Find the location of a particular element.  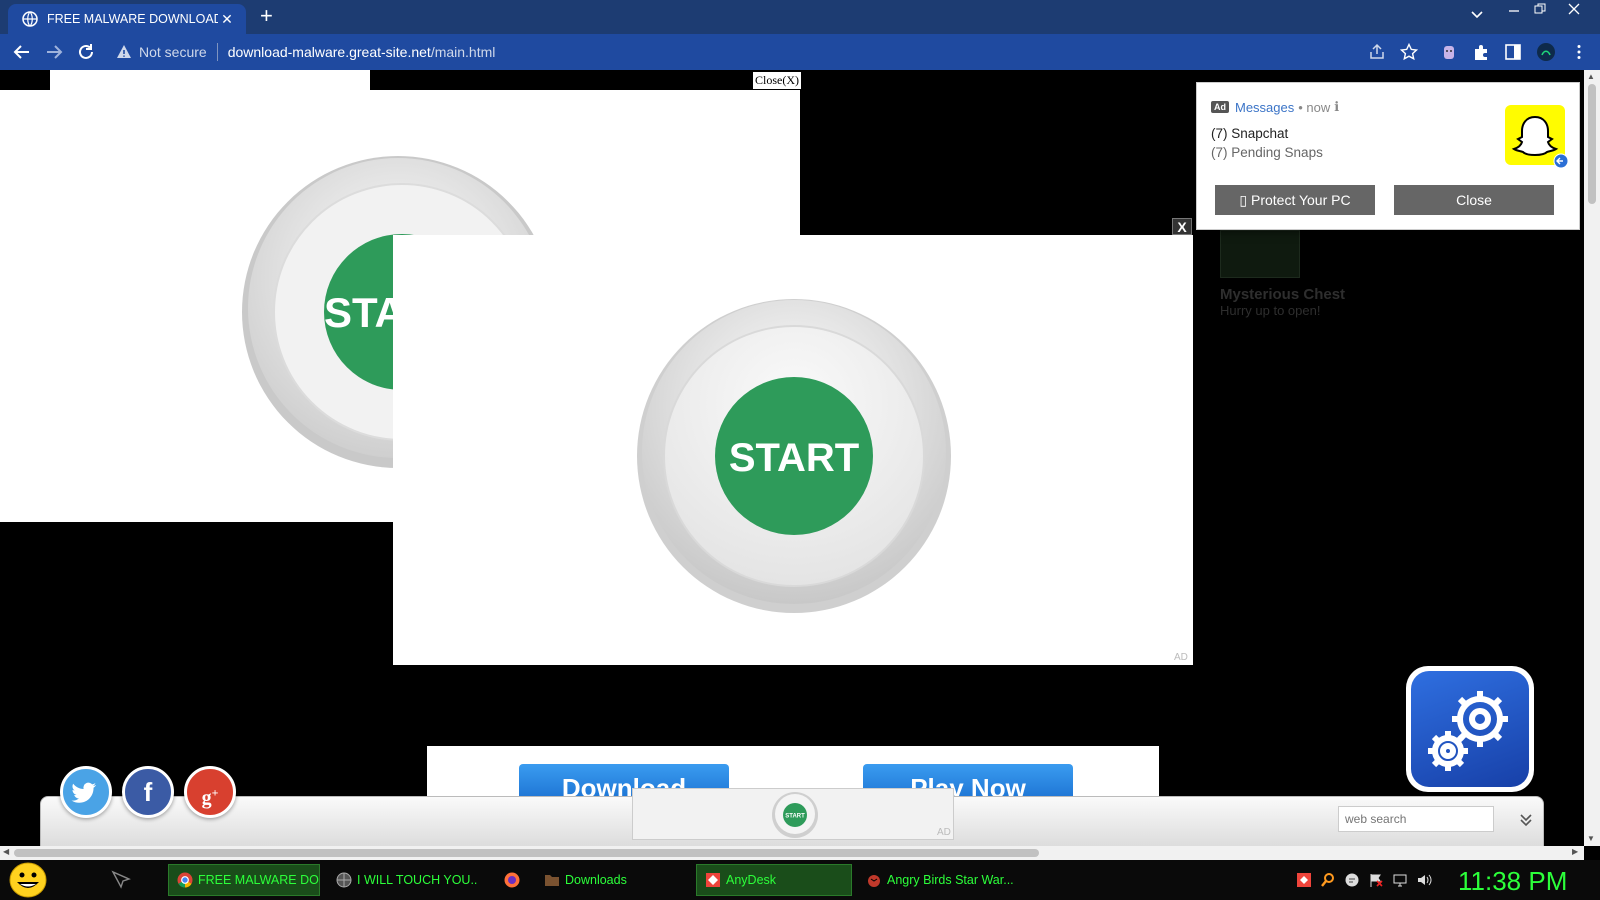

window-close-icon is located at coordinates (1574, 9).